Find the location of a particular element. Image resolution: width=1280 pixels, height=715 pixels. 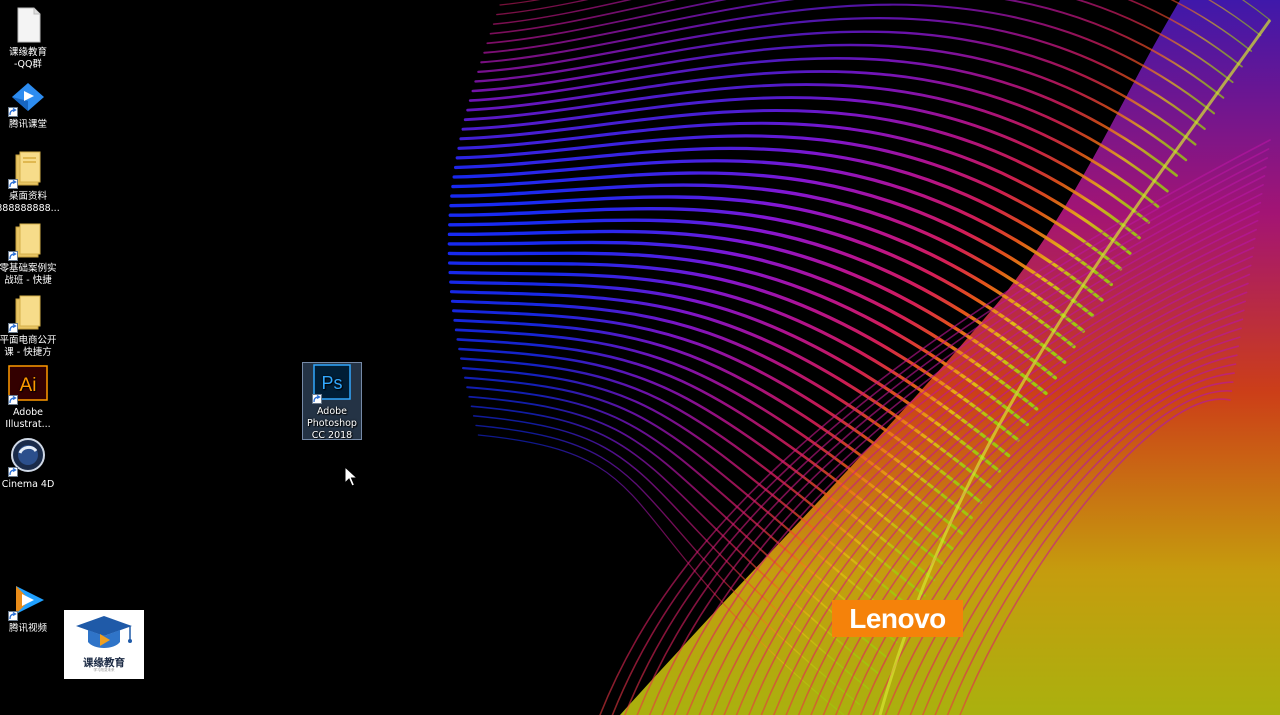

desktop-icon-label: 腾讯课堂 is located at coordinates (27, 124).